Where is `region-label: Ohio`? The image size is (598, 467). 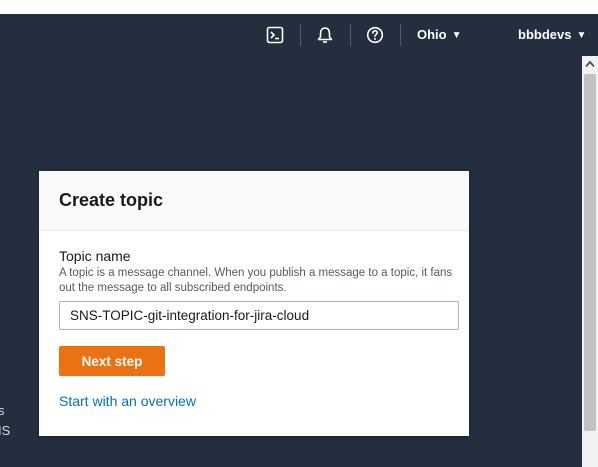
region-label: Ohio is located at coordinates (432, 34).